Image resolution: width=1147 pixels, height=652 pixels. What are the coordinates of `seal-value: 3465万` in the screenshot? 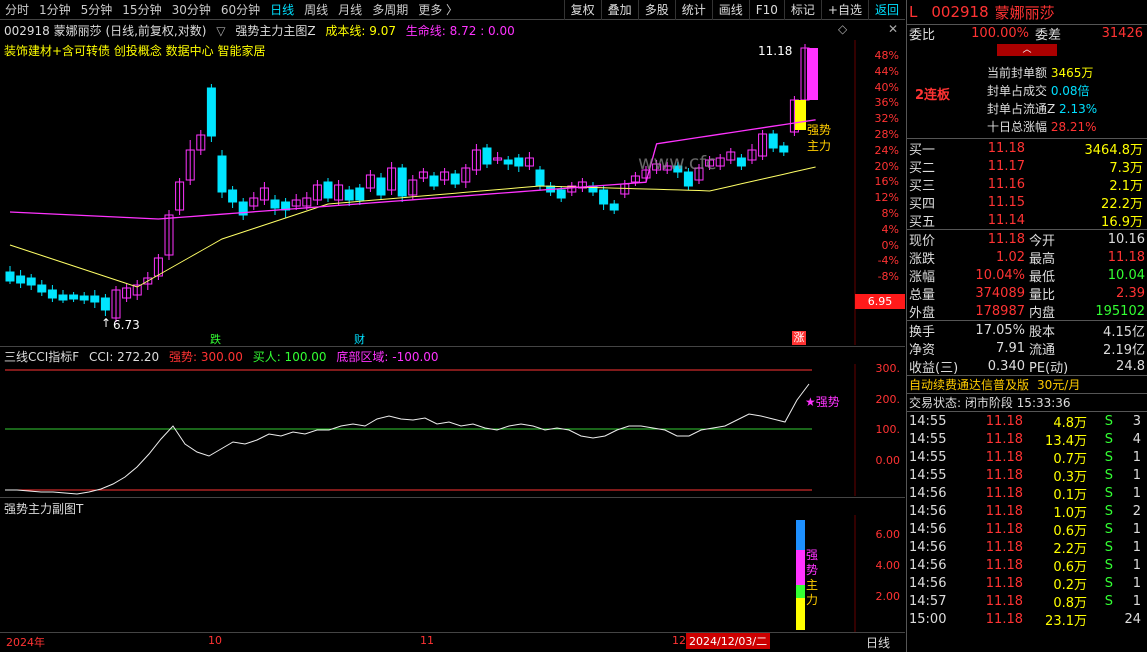 It's located at (1070, 73).